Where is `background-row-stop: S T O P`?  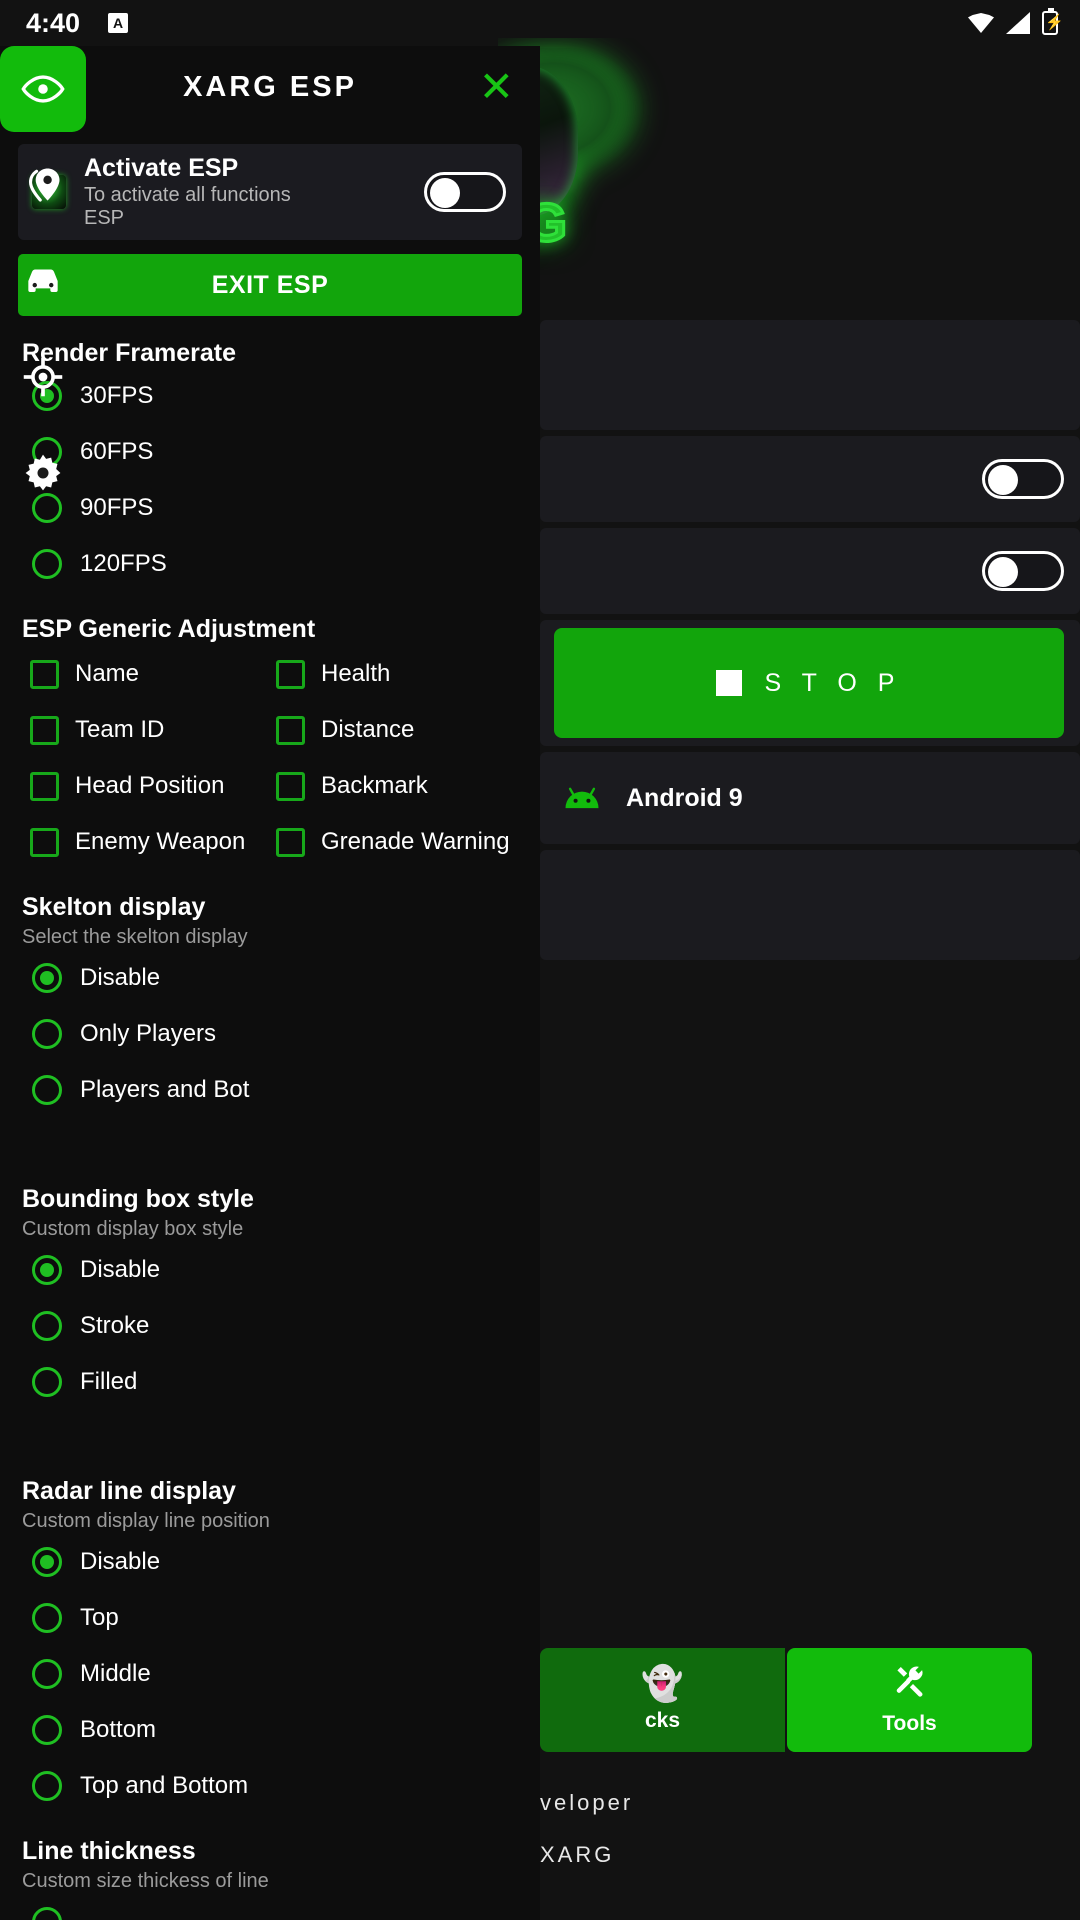 background-row-stop: S T O P is located at coordinates (810, 683).